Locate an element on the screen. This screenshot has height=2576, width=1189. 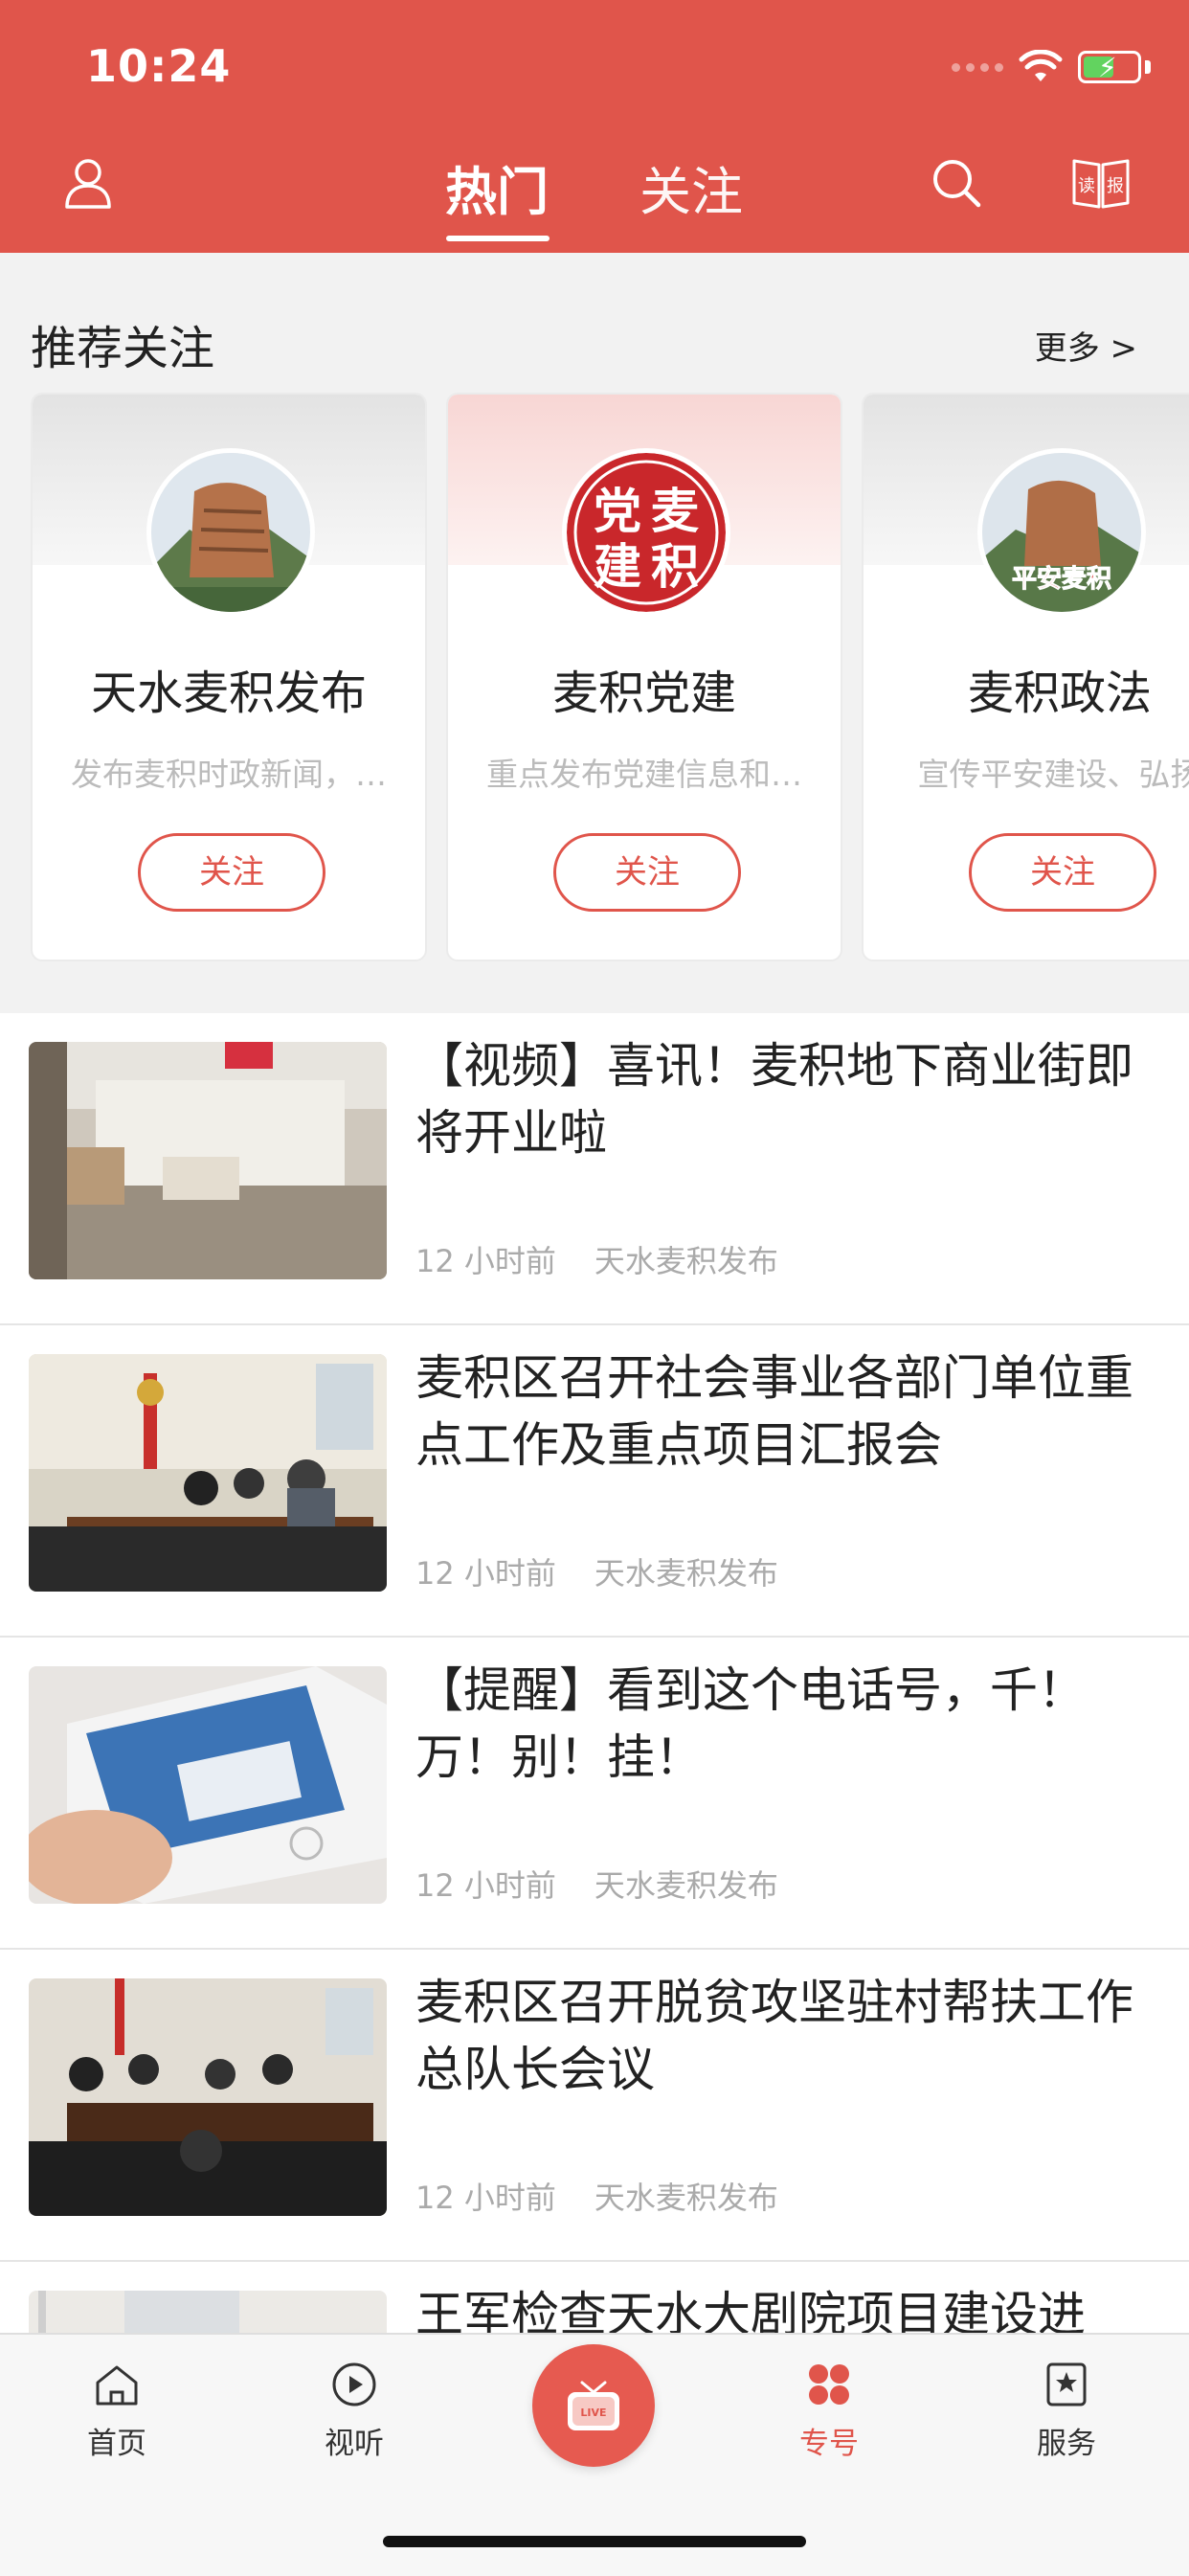
account-name: 天水麦积发布 is located at coordinates (228, 693).